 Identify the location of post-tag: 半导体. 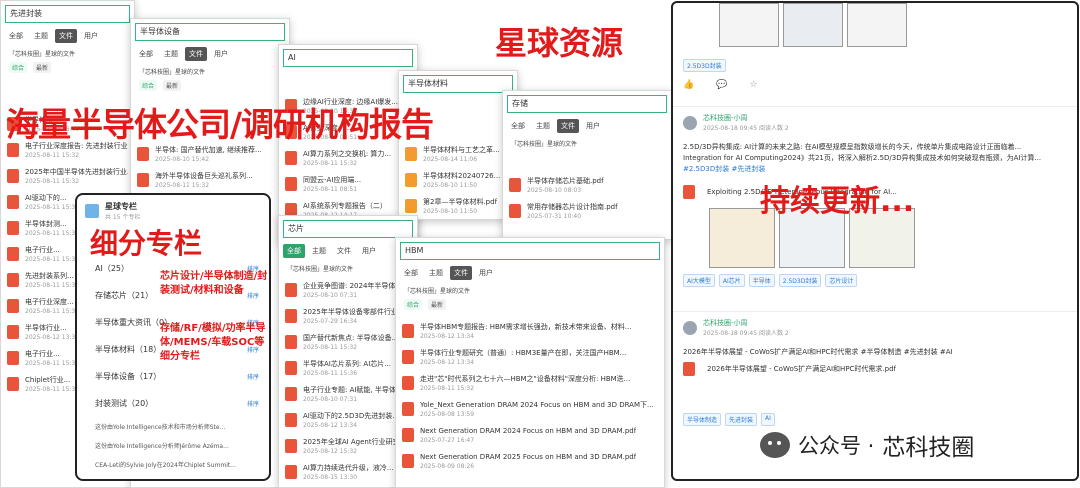
(761, 280).